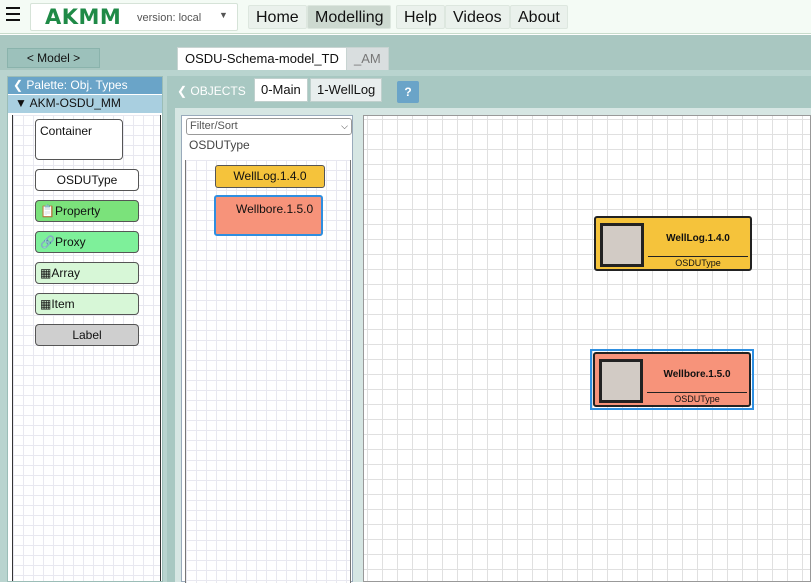 This screenshot has height=583, width=811. Describe the element at coordinates (281, 90) in the screenshot. I see `tab-0-main: 0-Main` at that location.